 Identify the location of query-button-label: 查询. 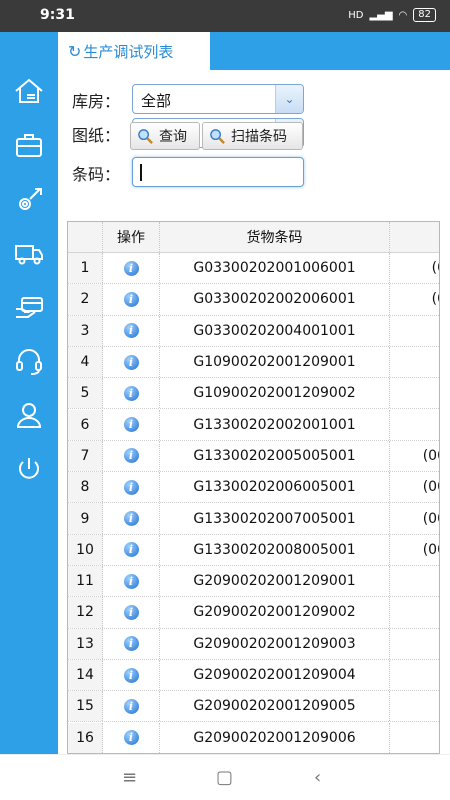
(173, 137).